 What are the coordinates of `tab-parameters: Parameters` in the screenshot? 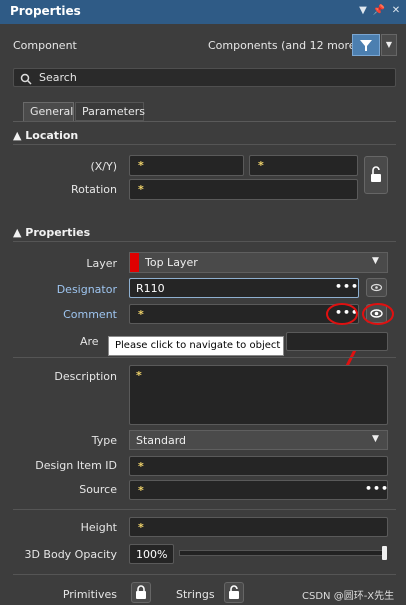 It's located at (110, 111).